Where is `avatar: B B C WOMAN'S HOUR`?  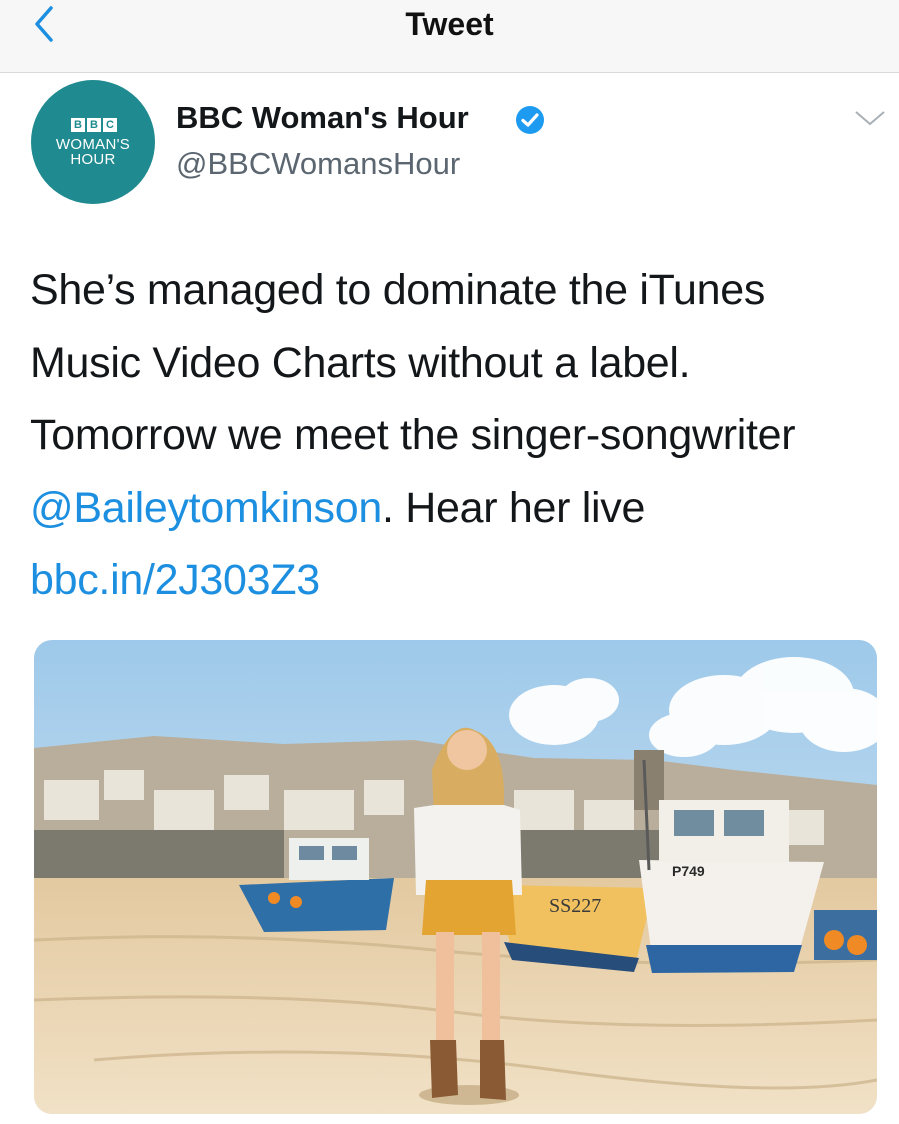 avatar: B B C WOMAN'S HOUR is located at coordinates (93, 142).